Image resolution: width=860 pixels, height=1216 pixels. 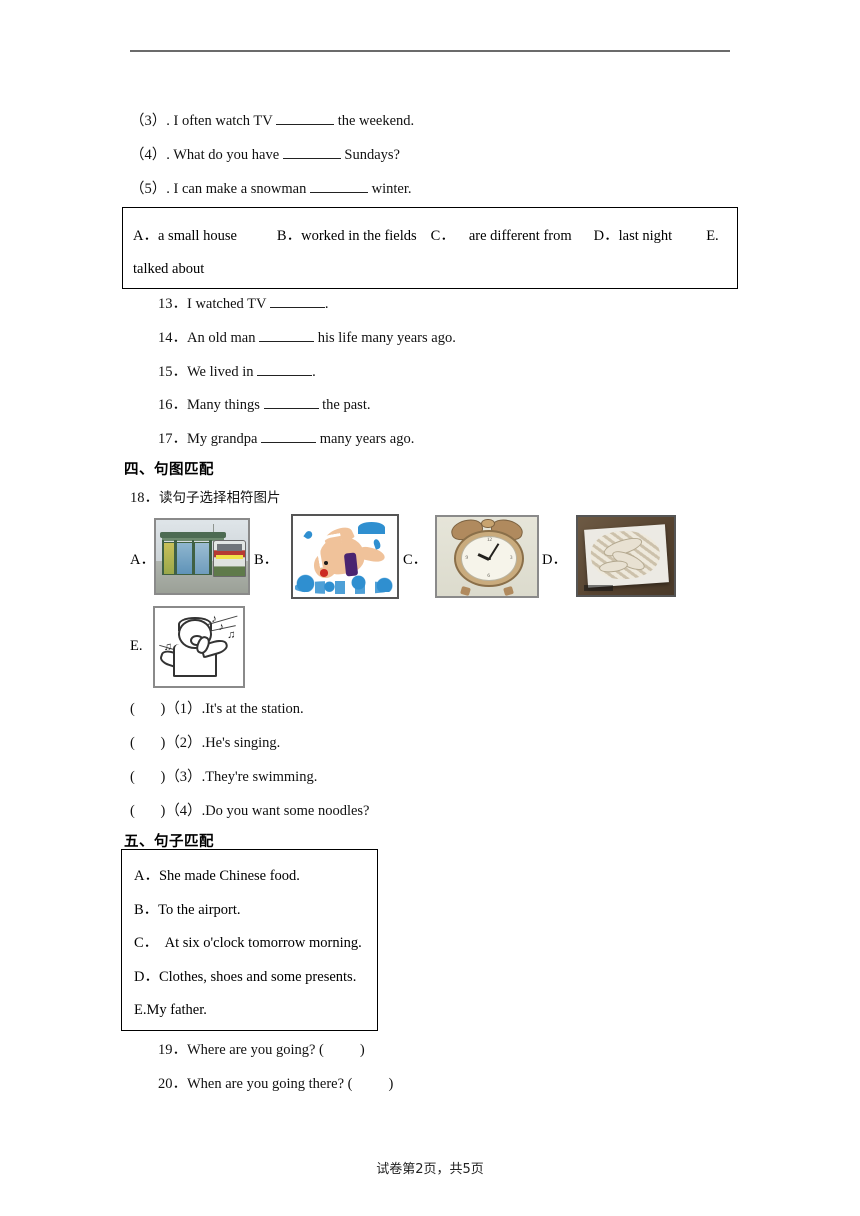 I want to click on match-question-2-number: （2）, so click(x=183, y=743).